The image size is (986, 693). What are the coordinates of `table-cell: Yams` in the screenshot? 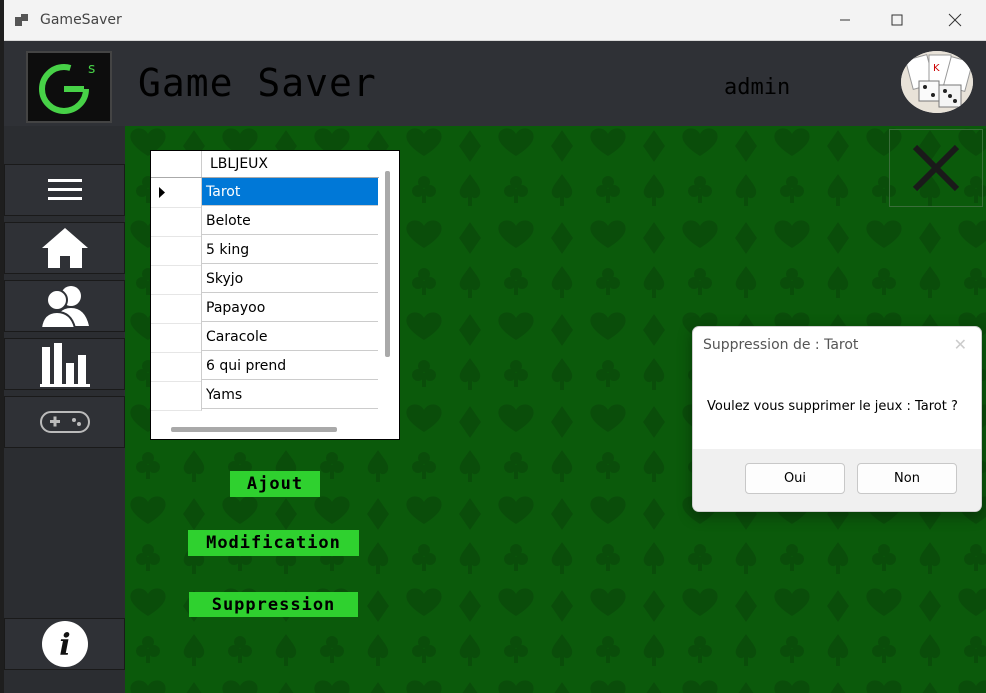 It's located at (290, 395).